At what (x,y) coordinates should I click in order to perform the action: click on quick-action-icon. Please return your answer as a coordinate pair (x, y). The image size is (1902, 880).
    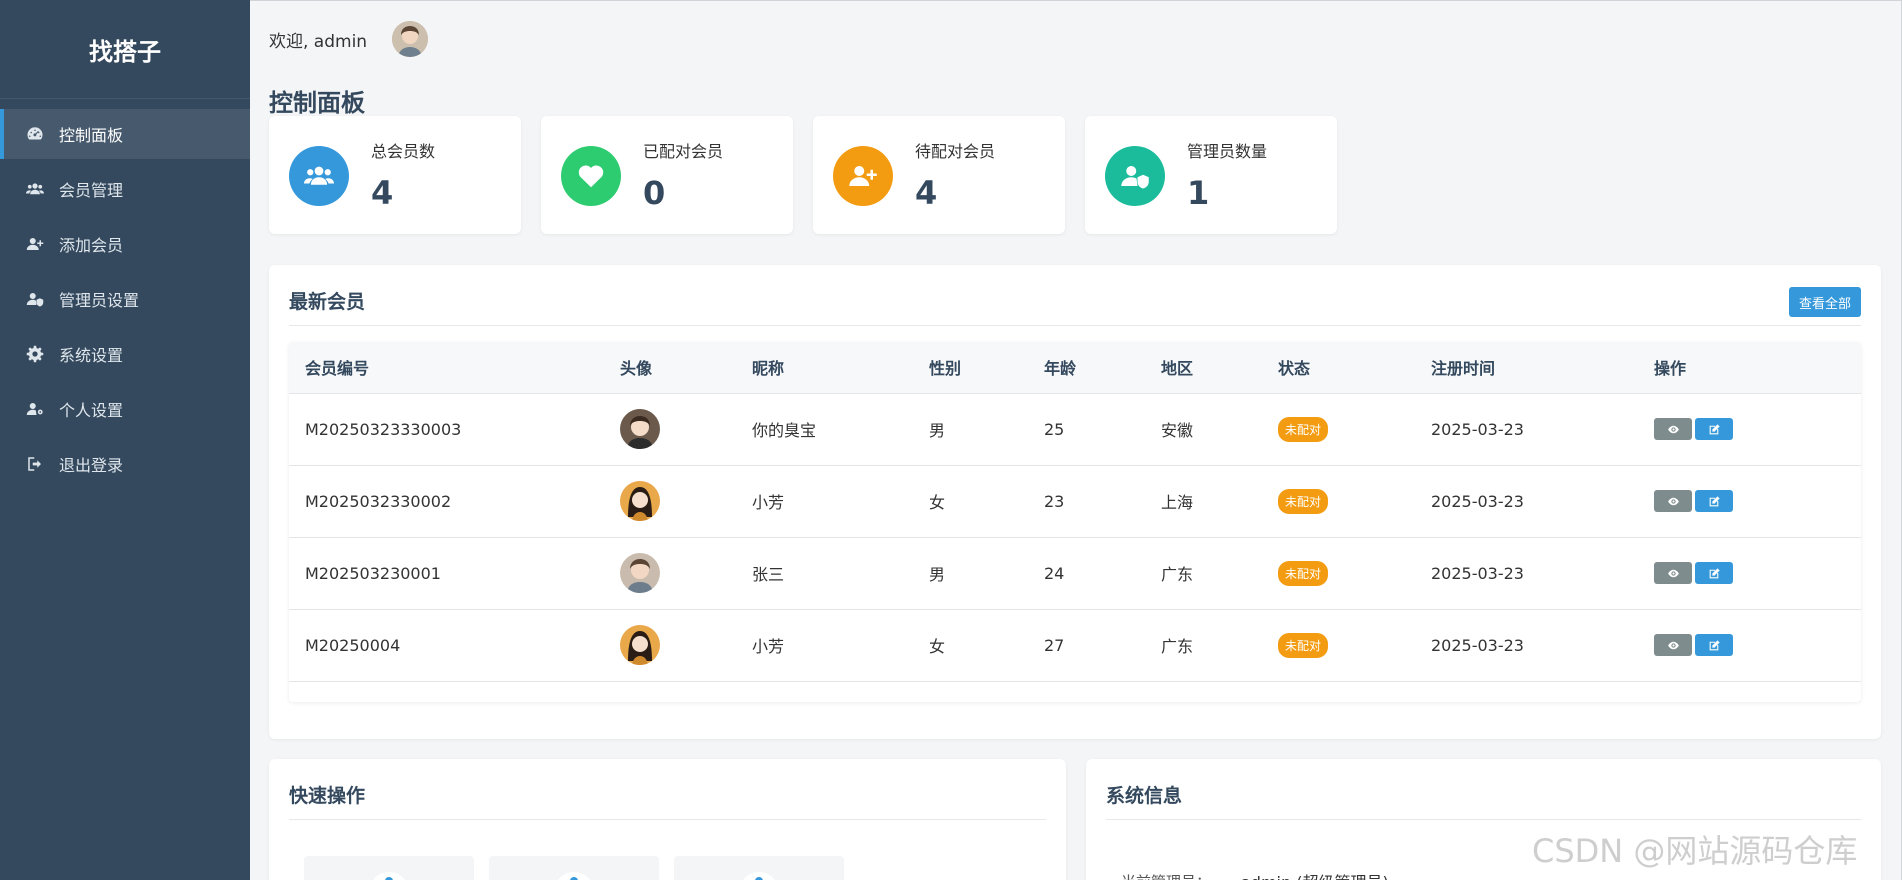
    Looking at the image, I should click on (574, 876).